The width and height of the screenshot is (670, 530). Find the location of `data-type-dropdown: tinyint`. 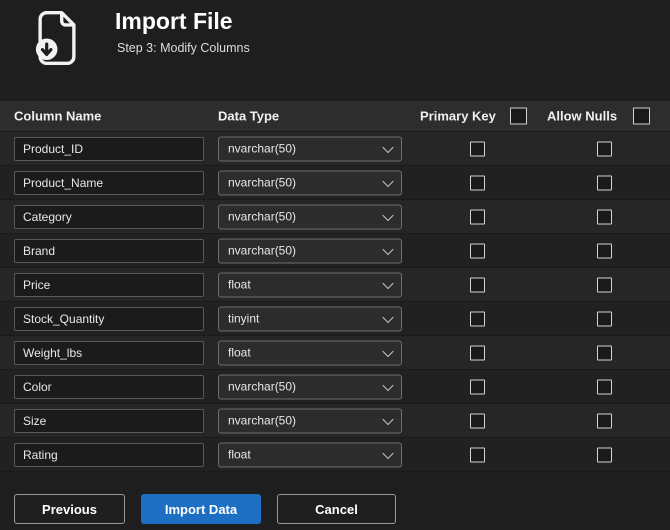

data-type-dropdown: tinyint is located at coordinates (310, 318).